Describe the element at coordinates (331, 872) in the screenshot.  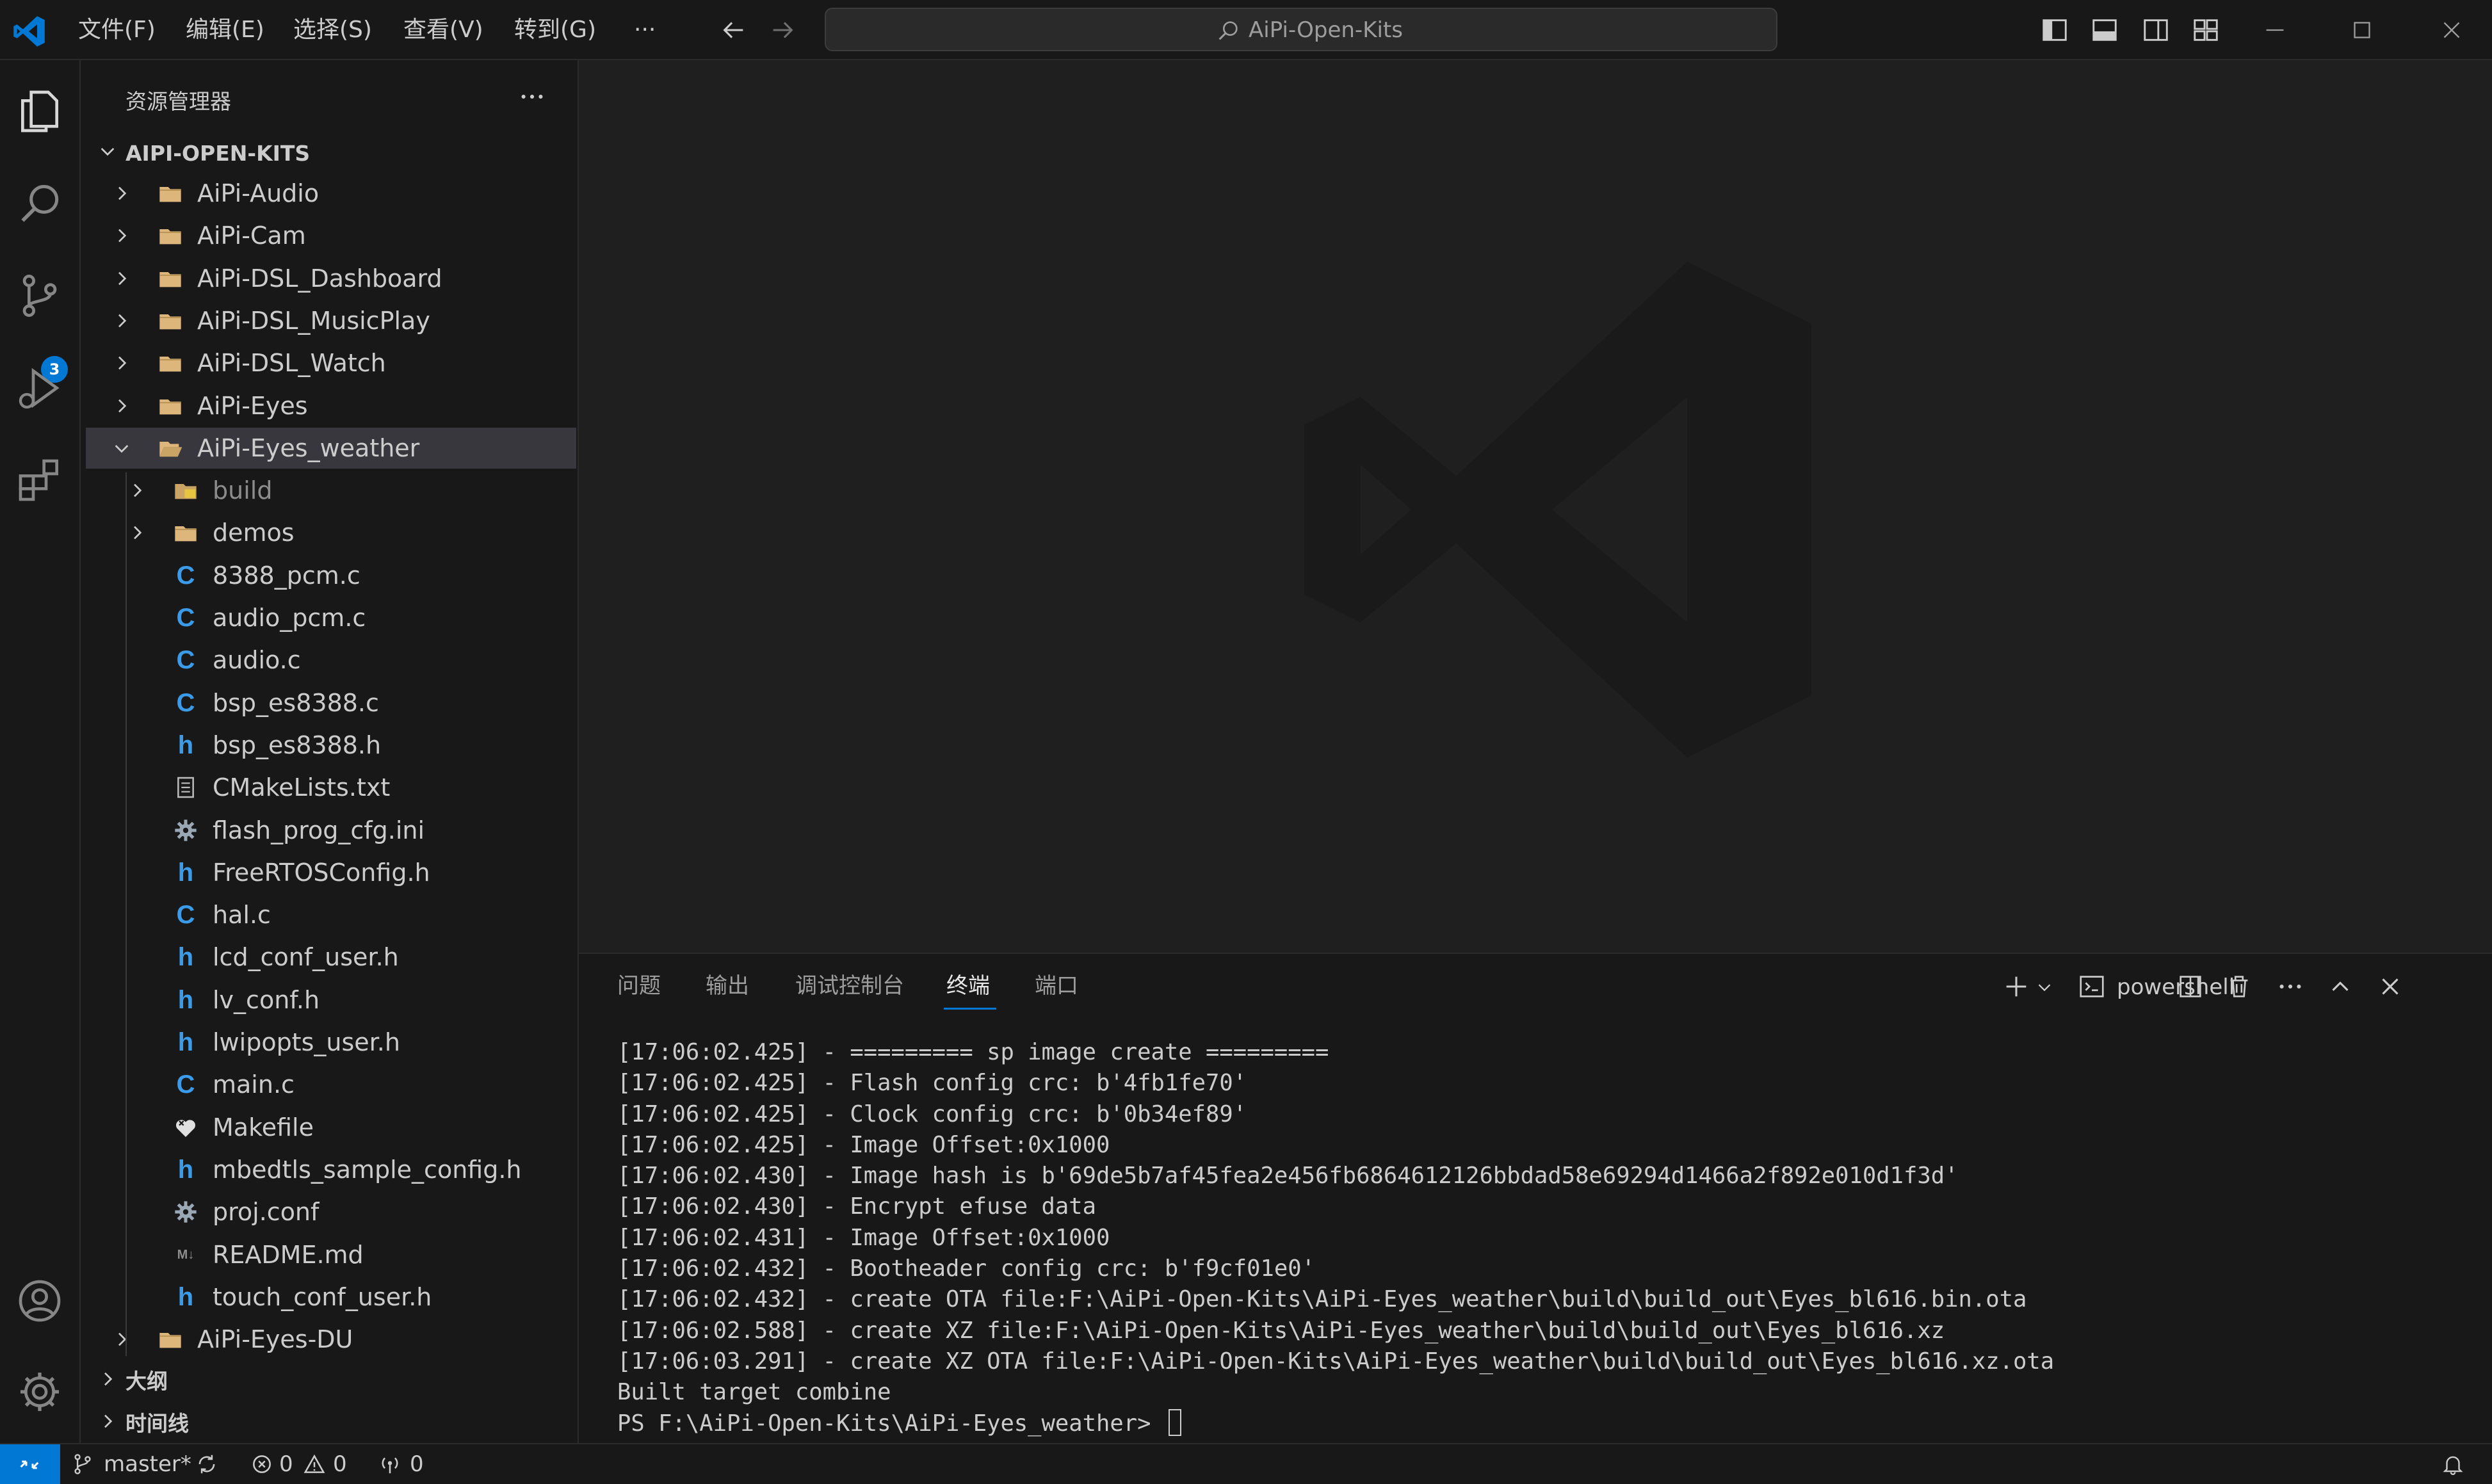
I see `file-freertosconfig-h: h FreeRTOSConfig.h` at that location.